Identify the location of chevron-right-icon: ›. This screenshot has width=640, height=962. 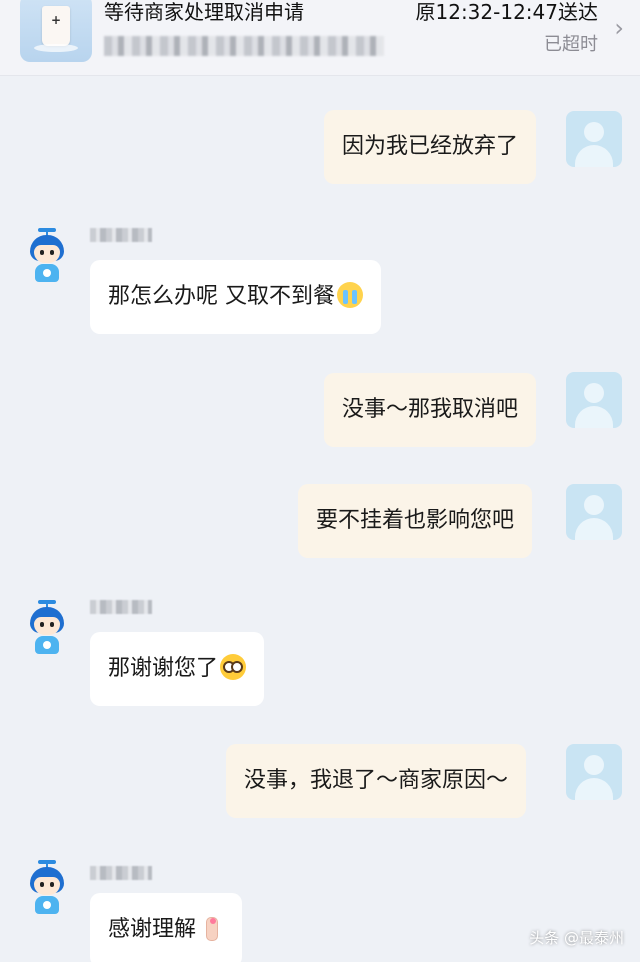
(619, 28).